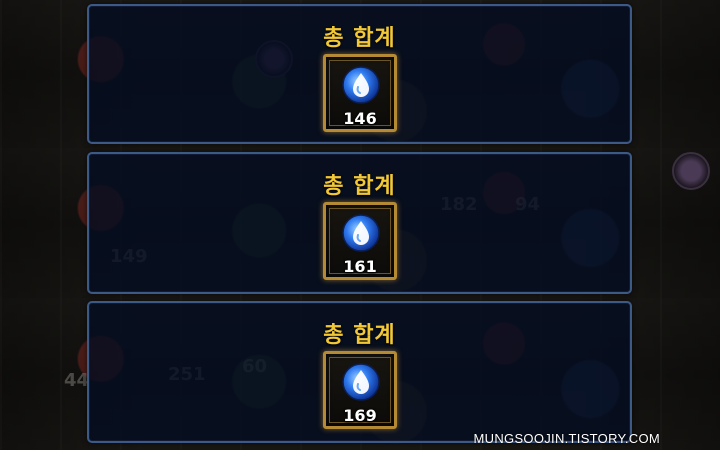 The width and height of the screenshot is (720, 450). Describe the element at coordinates (77, 380) in the screenshot. I see `background-number: 44` at that location.